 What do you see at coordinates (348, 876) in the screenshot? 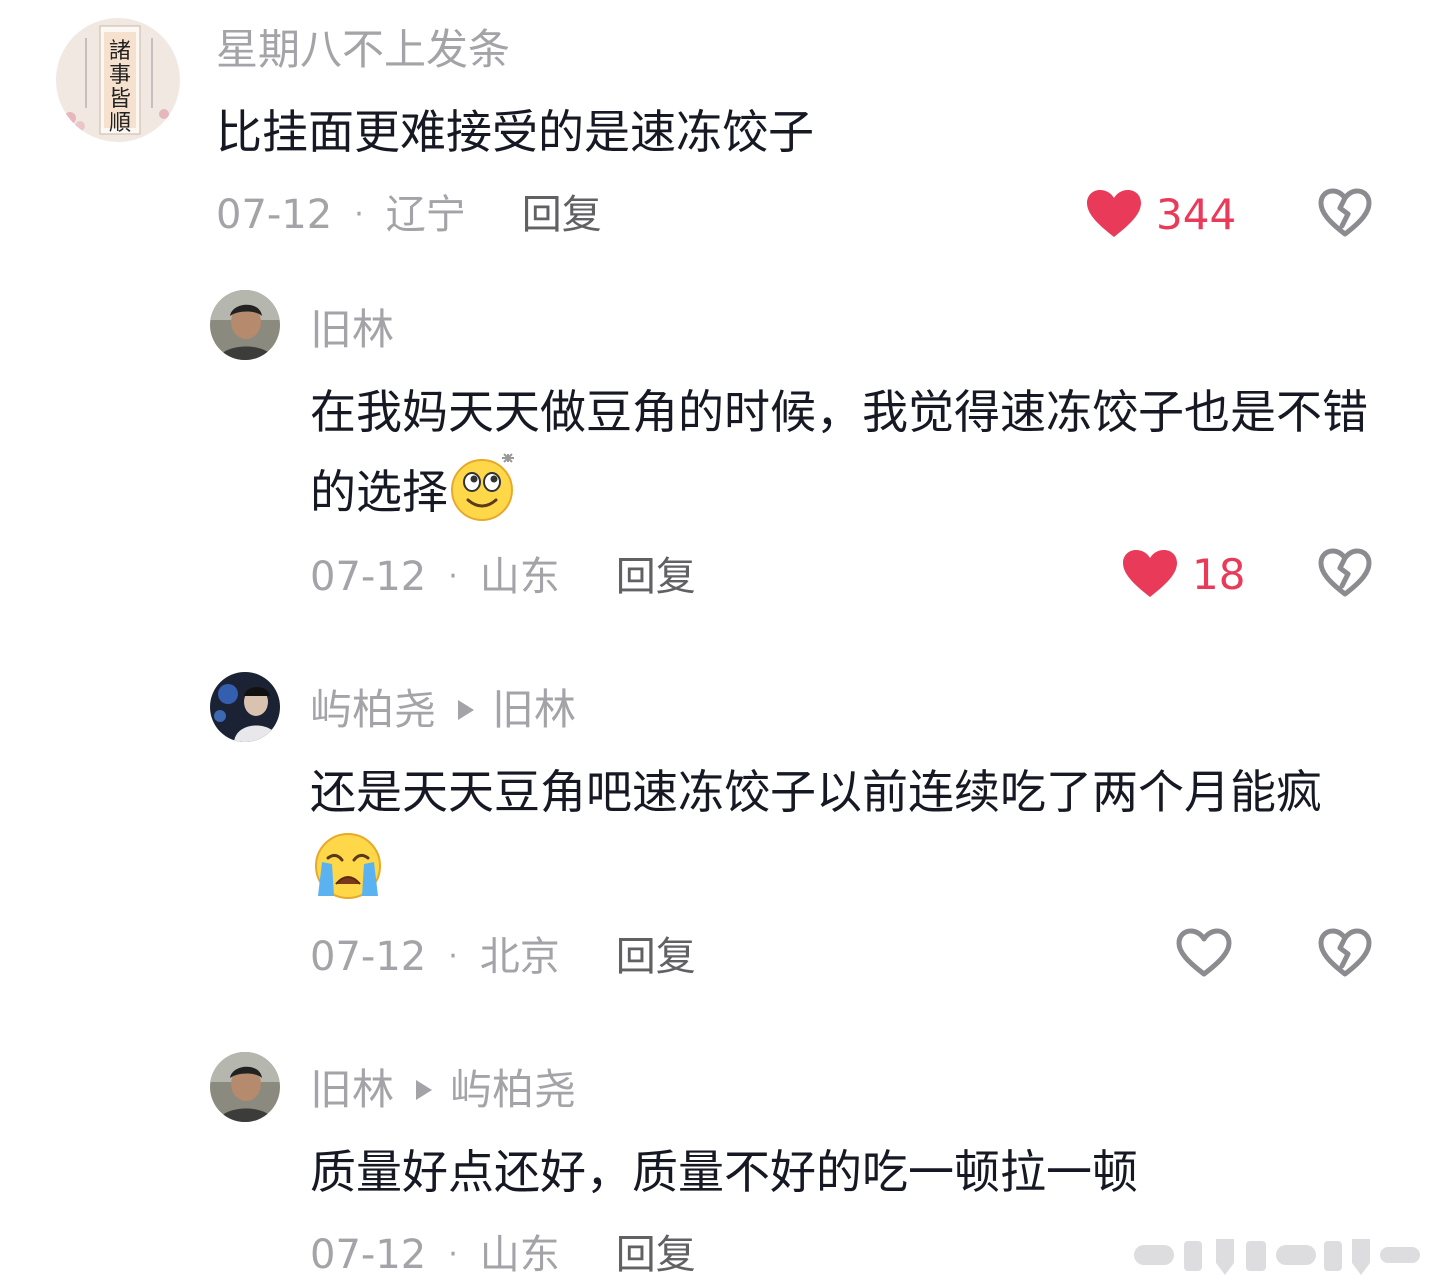
I see `crying-face-emoji` at bounding box center [348, 876].